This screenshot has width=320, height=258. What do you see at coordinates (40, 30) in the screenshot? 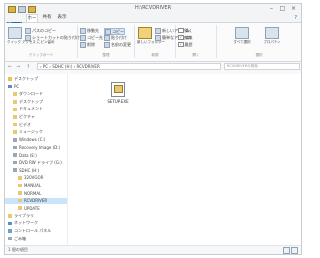
I see `copy-path-button: パスのコピー` at bounding box center [40, 30].